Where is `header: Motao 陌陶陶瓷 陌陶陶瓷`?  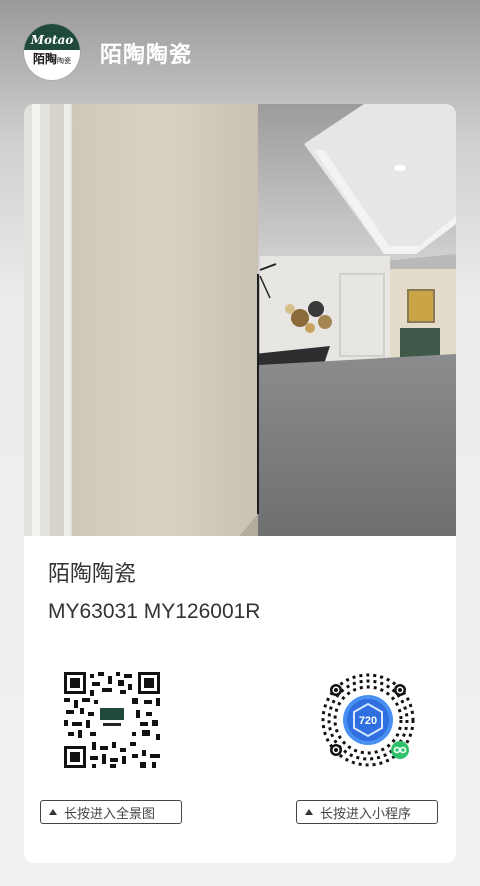
header: Motao 陌陶陶瓷 陌陶陶瓷 is located at coordinates (240, 52).